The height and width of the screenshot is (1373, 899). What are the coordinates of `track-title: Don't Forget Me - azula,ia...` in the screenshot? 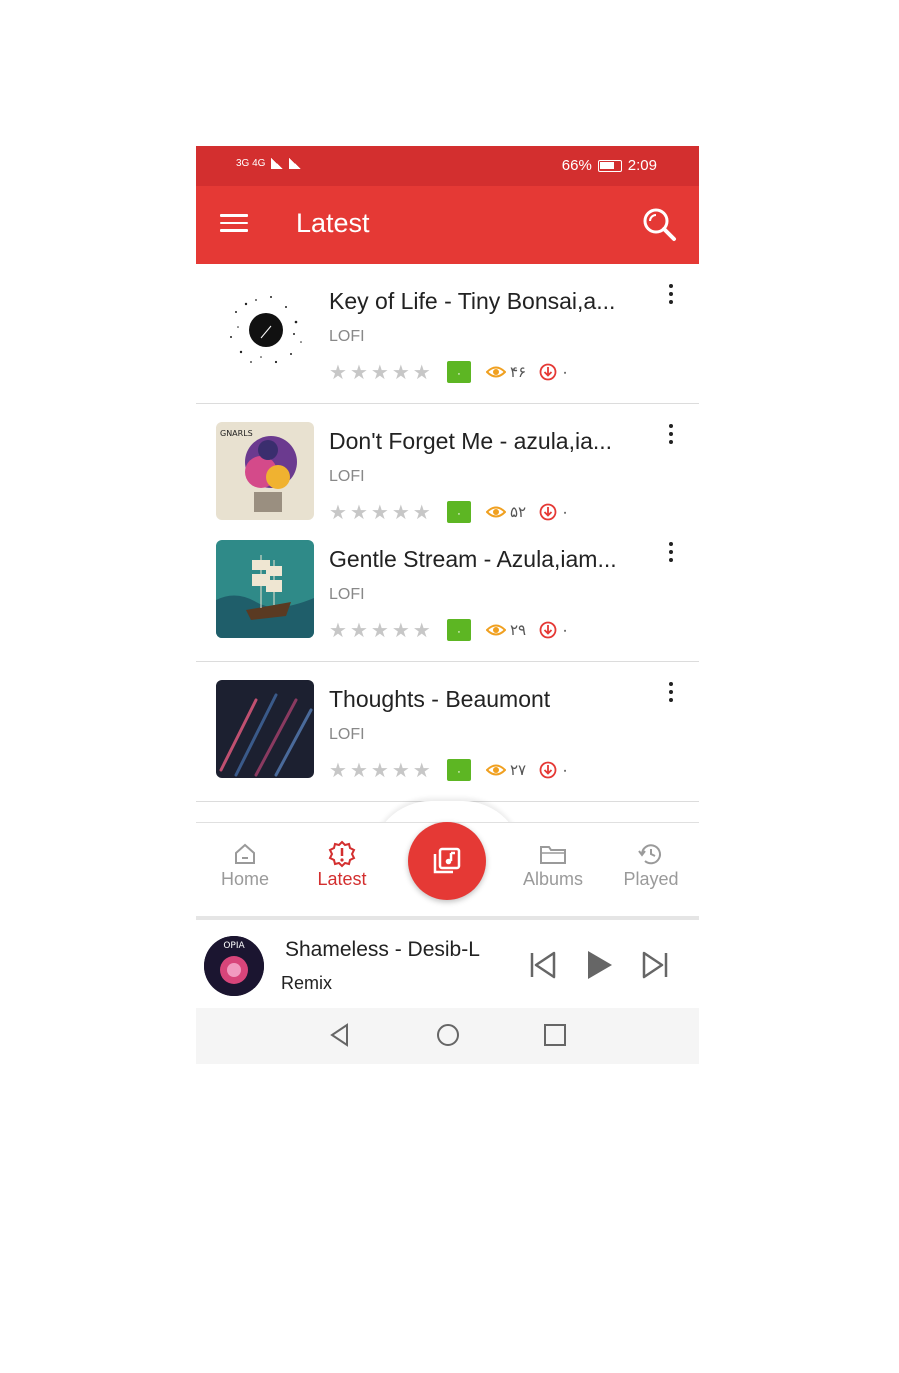 It's located at (471, 441).